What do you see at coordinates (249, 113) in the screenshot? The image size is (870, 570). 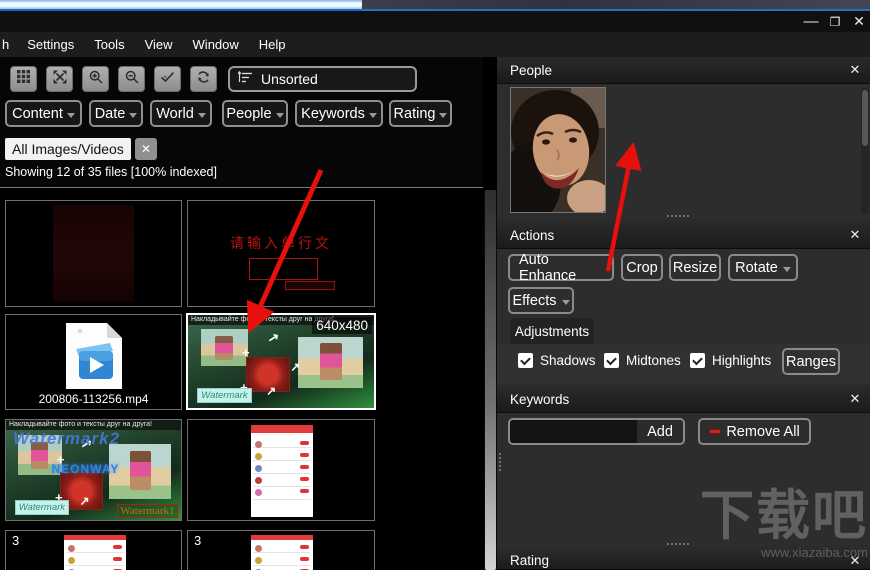 I see `filter-people-label: People` at bounding box center [249, 113].